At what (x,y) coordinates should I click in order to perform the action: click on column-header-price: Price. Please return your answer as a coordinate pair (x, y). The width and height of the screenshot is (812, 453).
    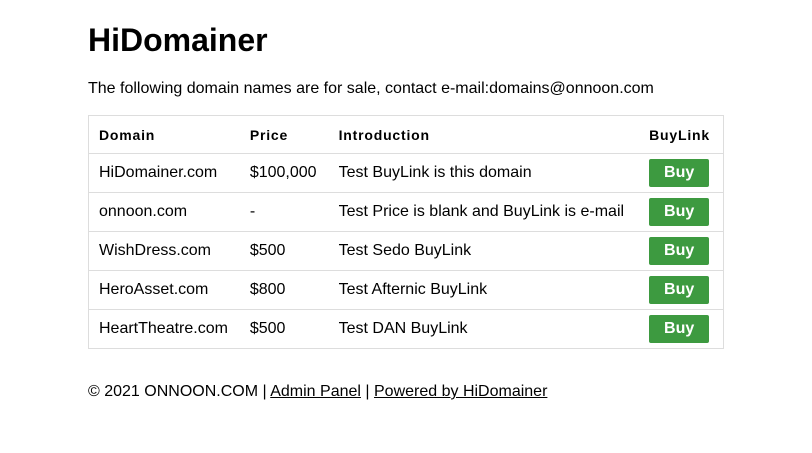
    Looking at the image, I should click on (284, 134).